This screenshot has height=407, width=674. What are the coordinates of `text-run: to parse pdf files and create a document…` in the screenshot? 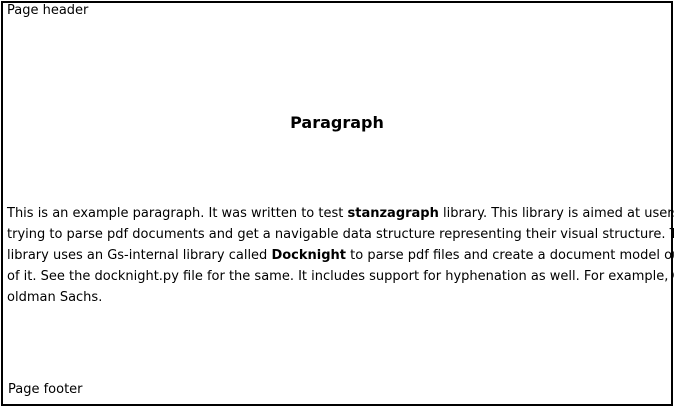 It's located at (510, 255).